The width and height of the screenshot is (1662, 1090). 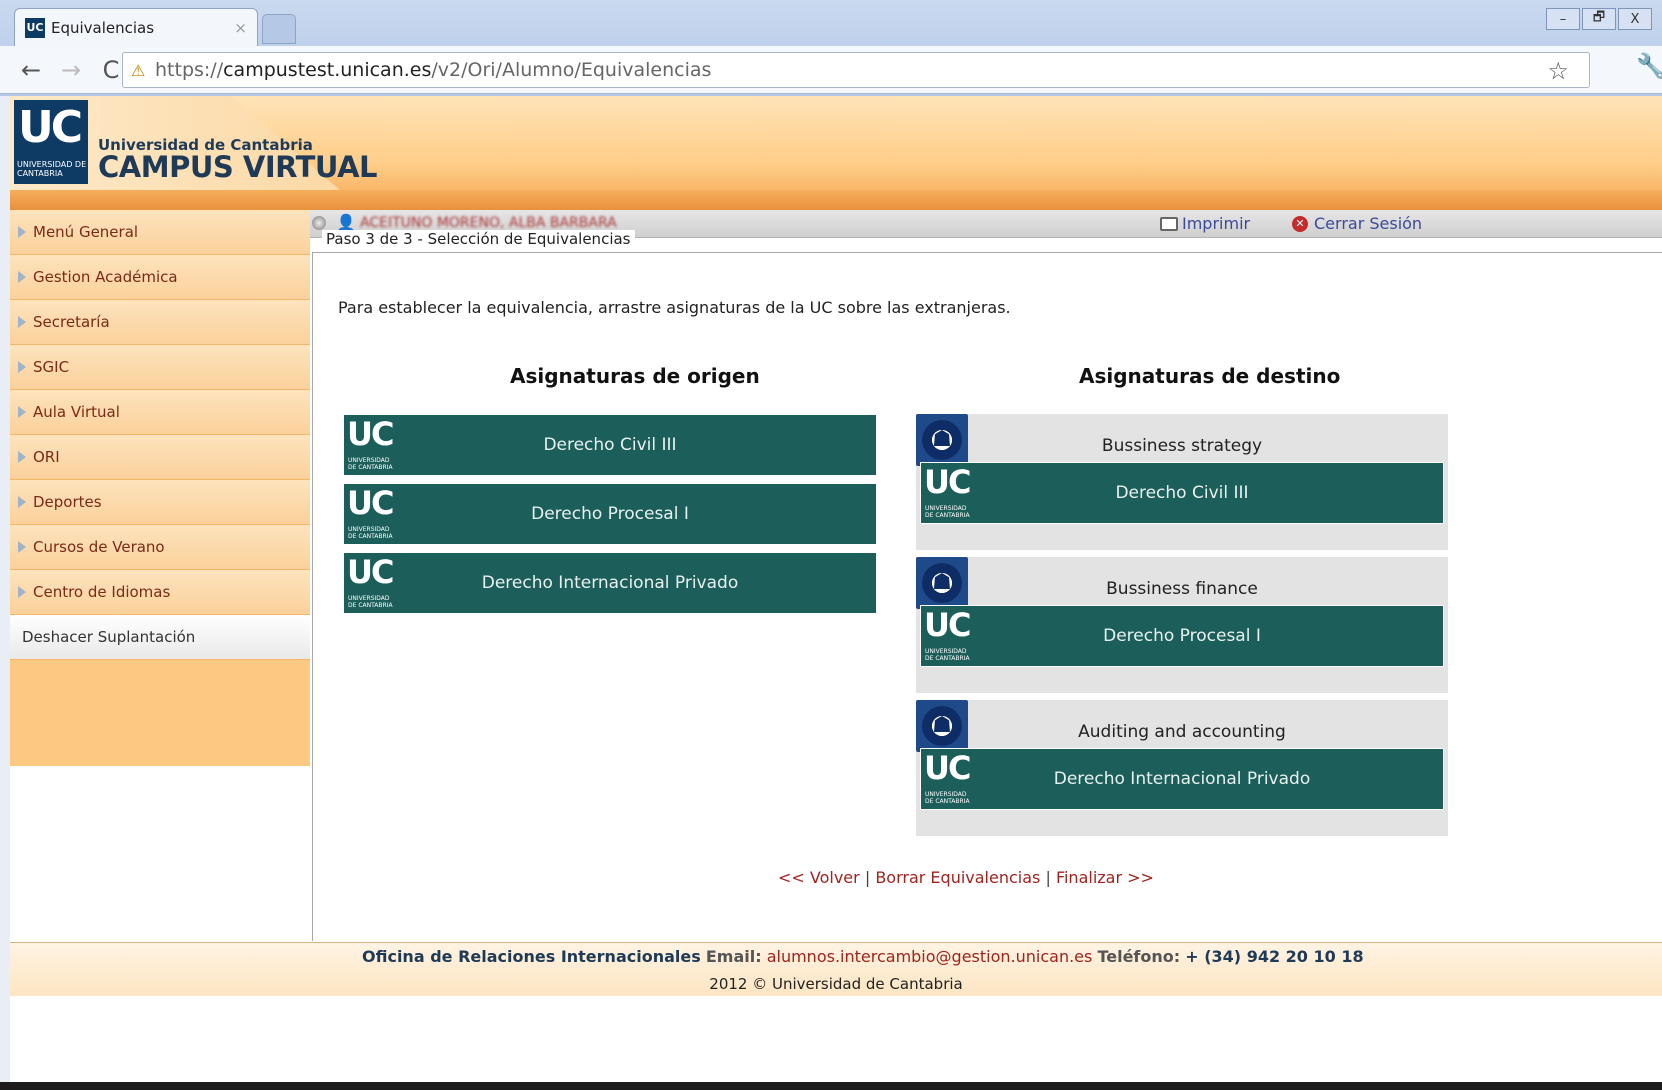 I want to click on header-strip, so click(x=836, y=200).